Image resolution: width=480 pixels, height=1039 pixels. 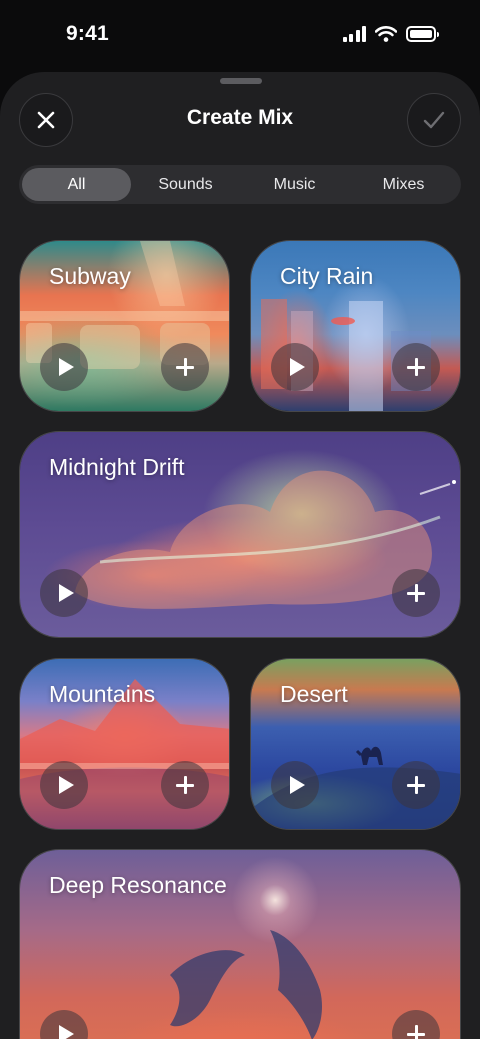 I want to click on card-title: Mountains, so click(x=102, y=694).